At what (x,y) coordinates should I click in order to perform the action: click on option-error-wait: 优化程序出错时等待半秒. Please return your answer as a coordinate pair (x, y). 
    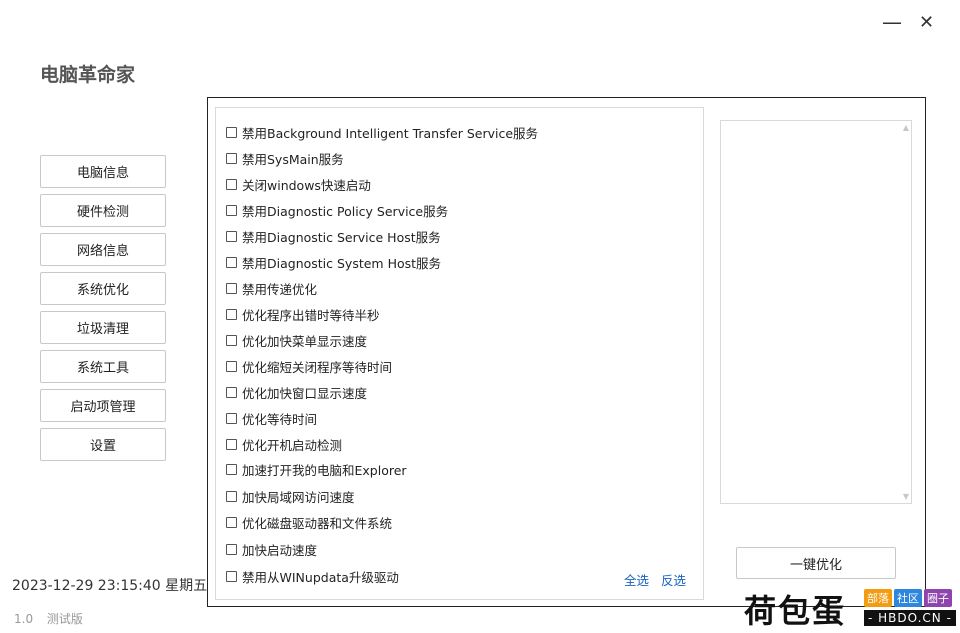
    Looking at the image, I should click on (303, 314).